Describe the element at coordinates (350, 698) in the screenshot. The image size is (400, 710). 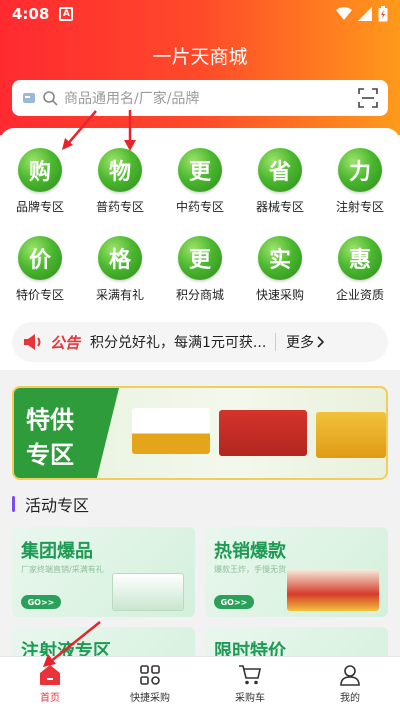
I see `tab-label: 我的` at that location.